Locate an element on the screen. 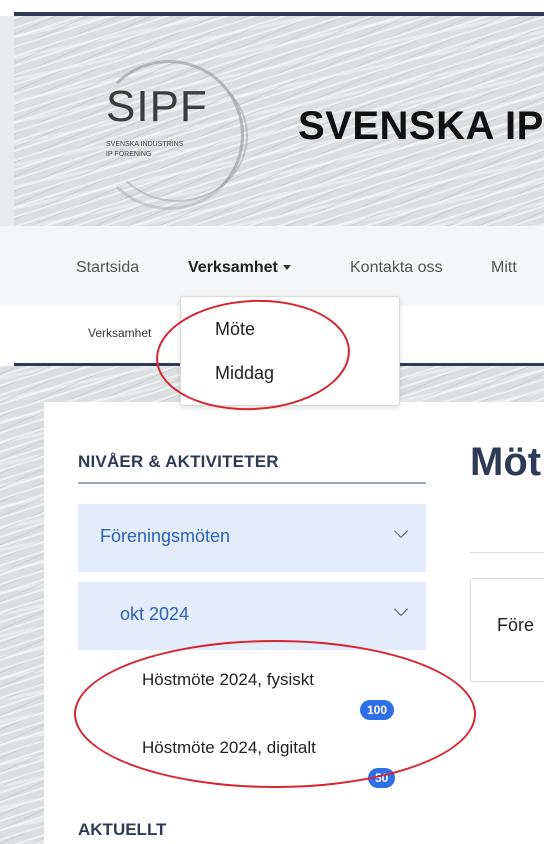 This screenshot has width=544, height=844. nav-item-kontakta-oss: Kontakta oss is located at coordinates (396, 268).